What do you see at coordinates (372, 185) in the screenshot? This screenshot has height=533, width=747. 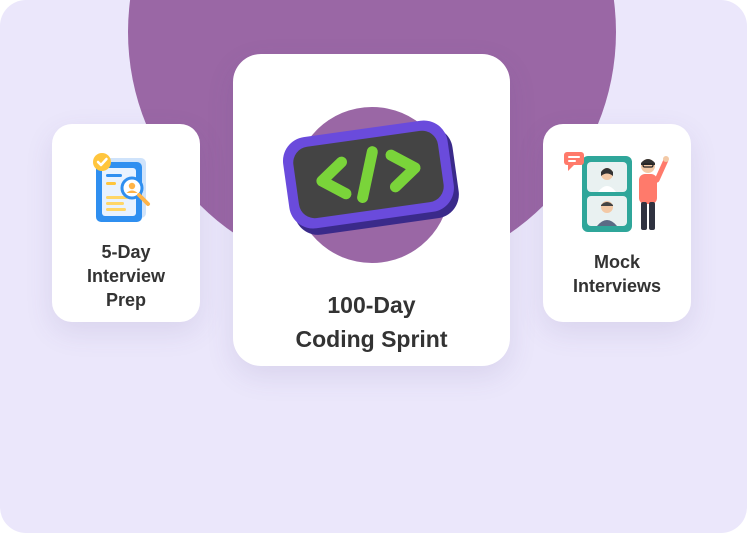 I see `code-brackets-icon` at bounding box center [372, 185].